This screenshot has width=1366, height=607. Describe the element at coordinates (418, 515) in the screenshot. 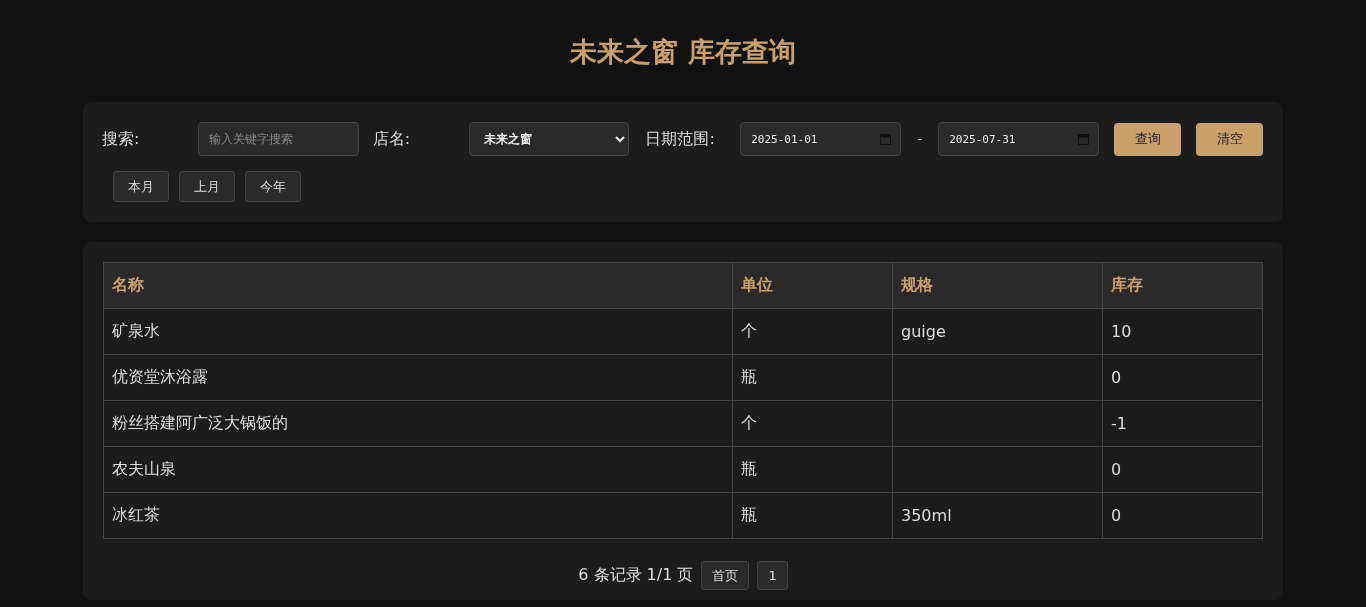

I see `table-cell: 冰红茶` at that location.